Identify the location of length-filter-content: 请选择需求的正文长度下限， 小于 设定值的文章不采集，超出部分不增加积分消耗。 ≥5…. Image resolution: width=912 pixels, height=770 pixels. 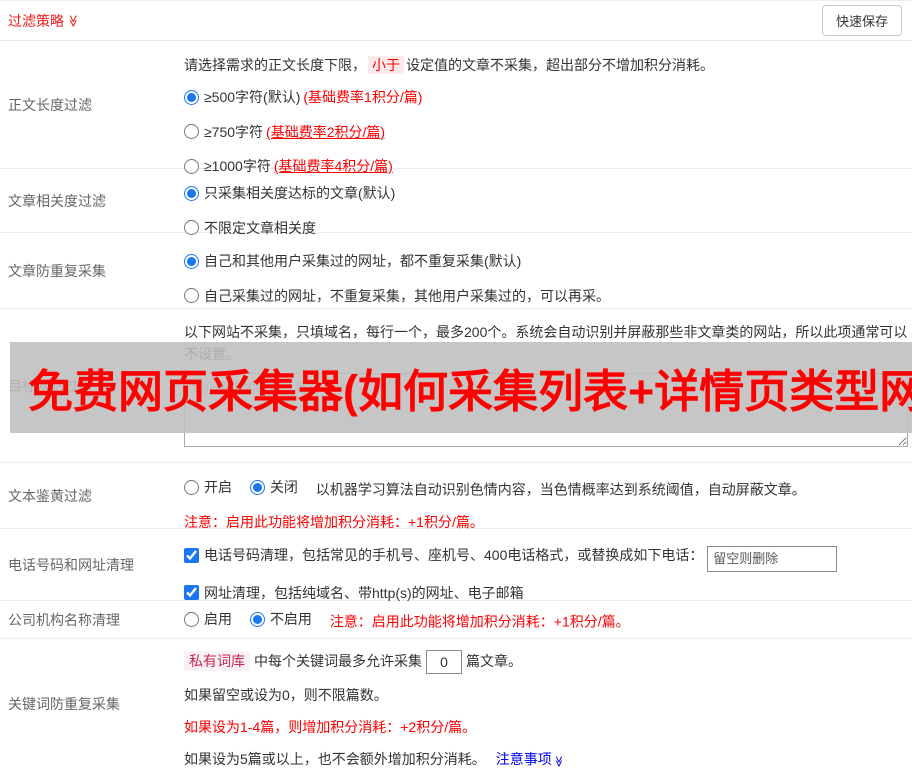
(546, 107).